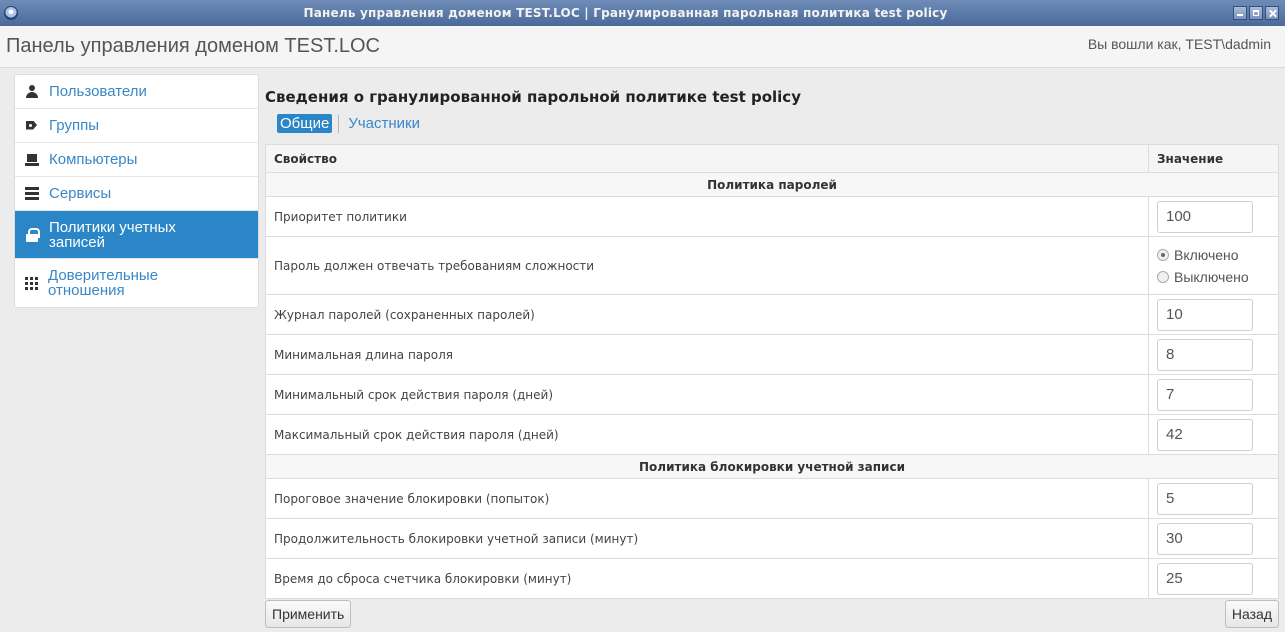 The height and width of the screenshot is (632, 1285). What do you see at coordinates (32, 126) in the screenshot?
I see `tag-icon` at bounding box center [32, 126].